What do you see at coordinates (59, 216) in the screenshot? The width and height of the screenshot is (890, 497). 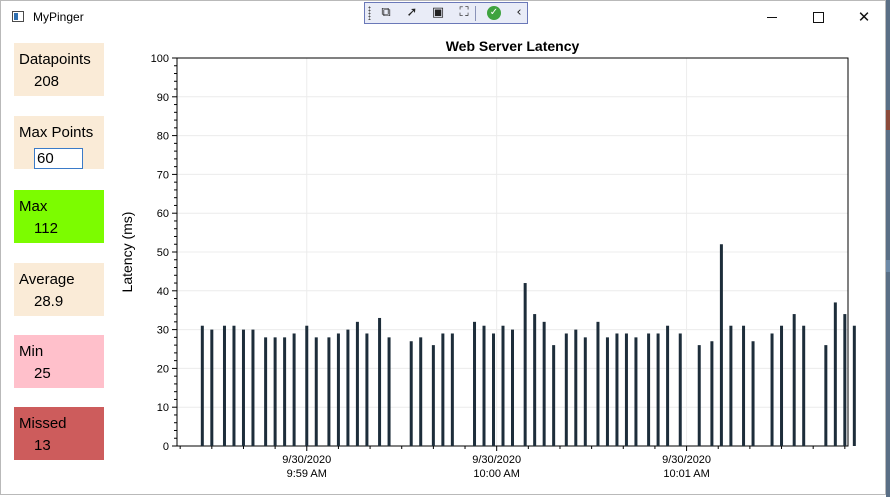 I see `max-panel: Max 112` at bounding box center [59, 216].